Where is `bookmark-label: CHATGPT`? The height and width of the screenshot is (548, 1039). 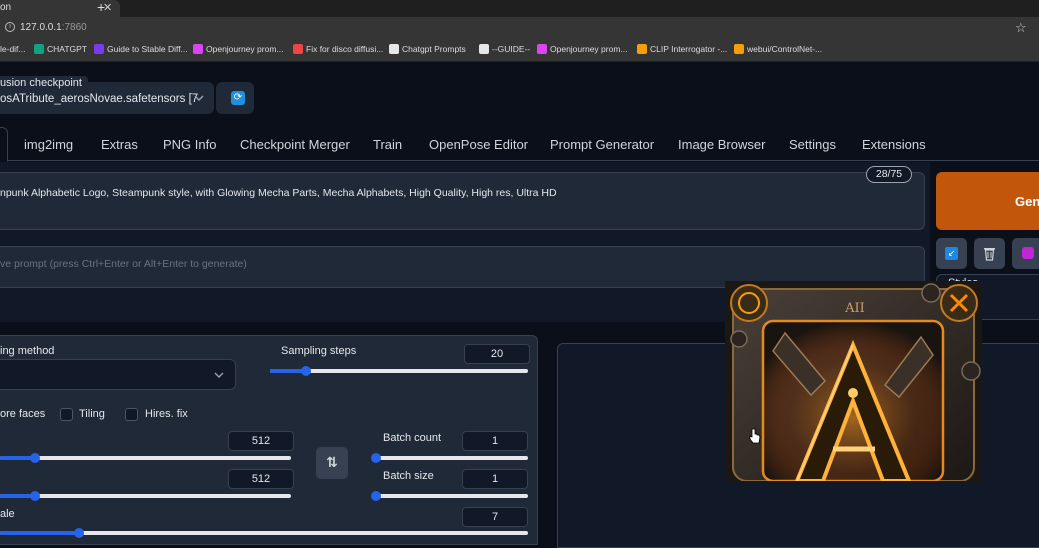 bookmark-label: CHATGPT is located at coordinates (67, 49).